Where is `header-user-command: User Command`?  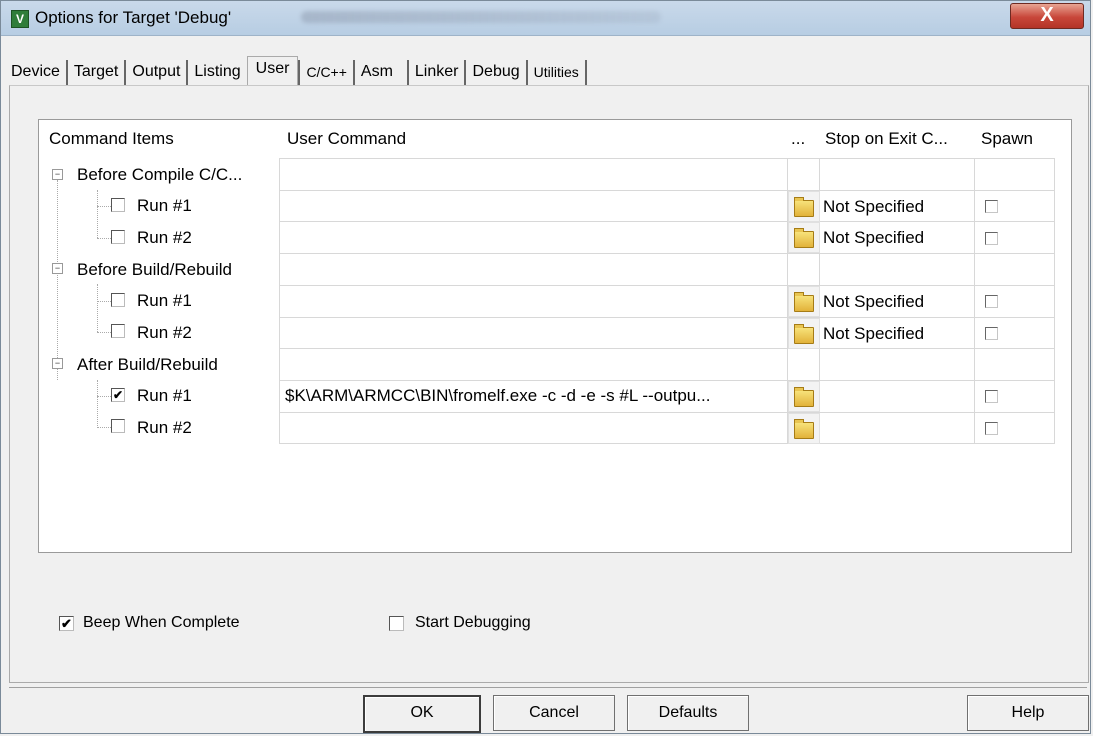
header-user-command: User Command is located at coordinates (347, 138).